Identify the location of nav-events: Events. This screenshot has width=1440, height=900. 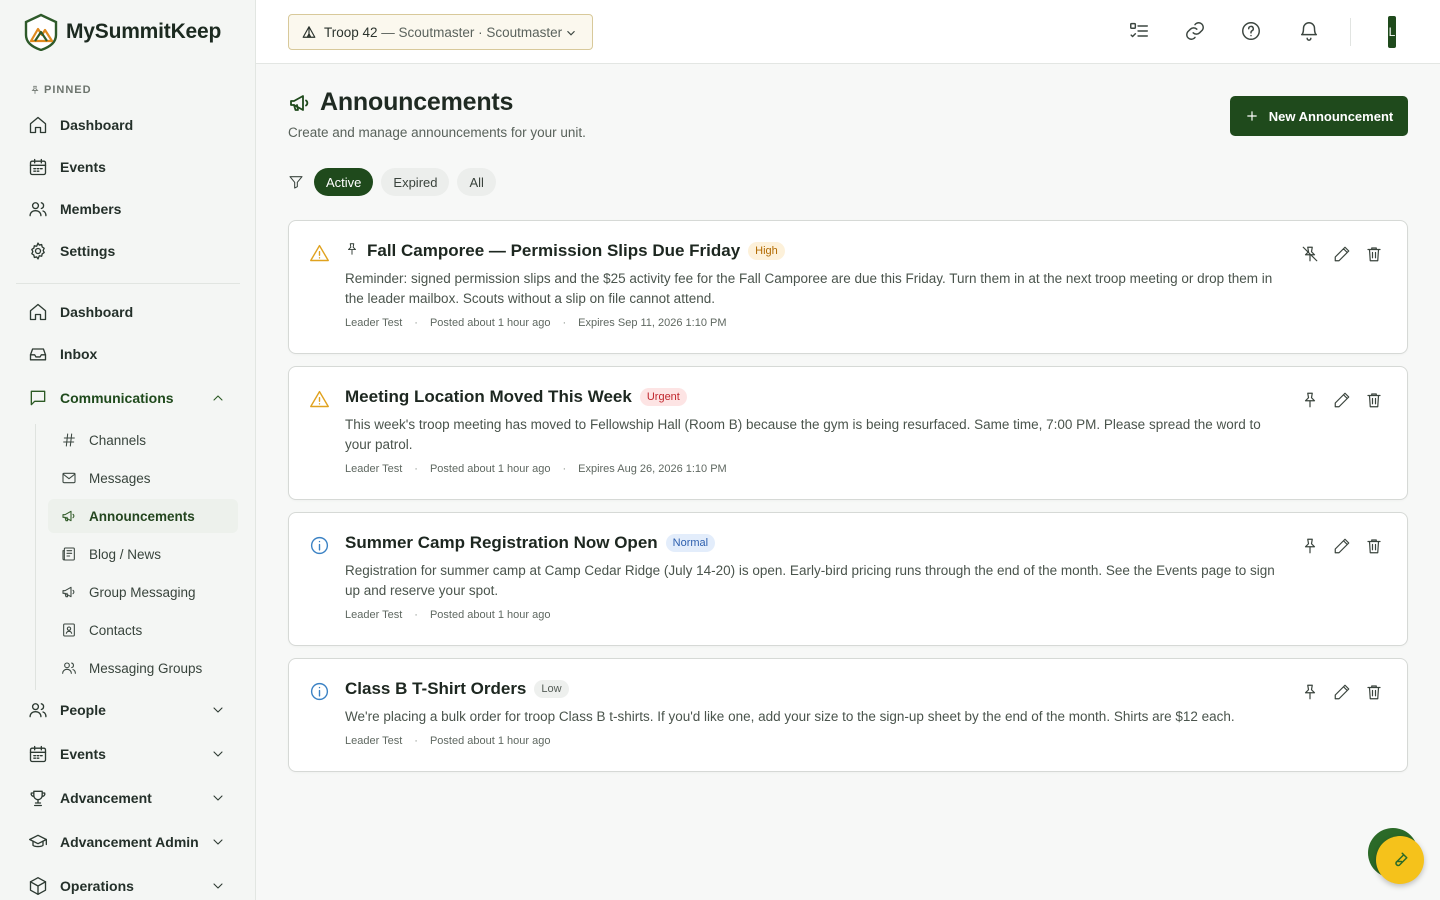
(128, 754).